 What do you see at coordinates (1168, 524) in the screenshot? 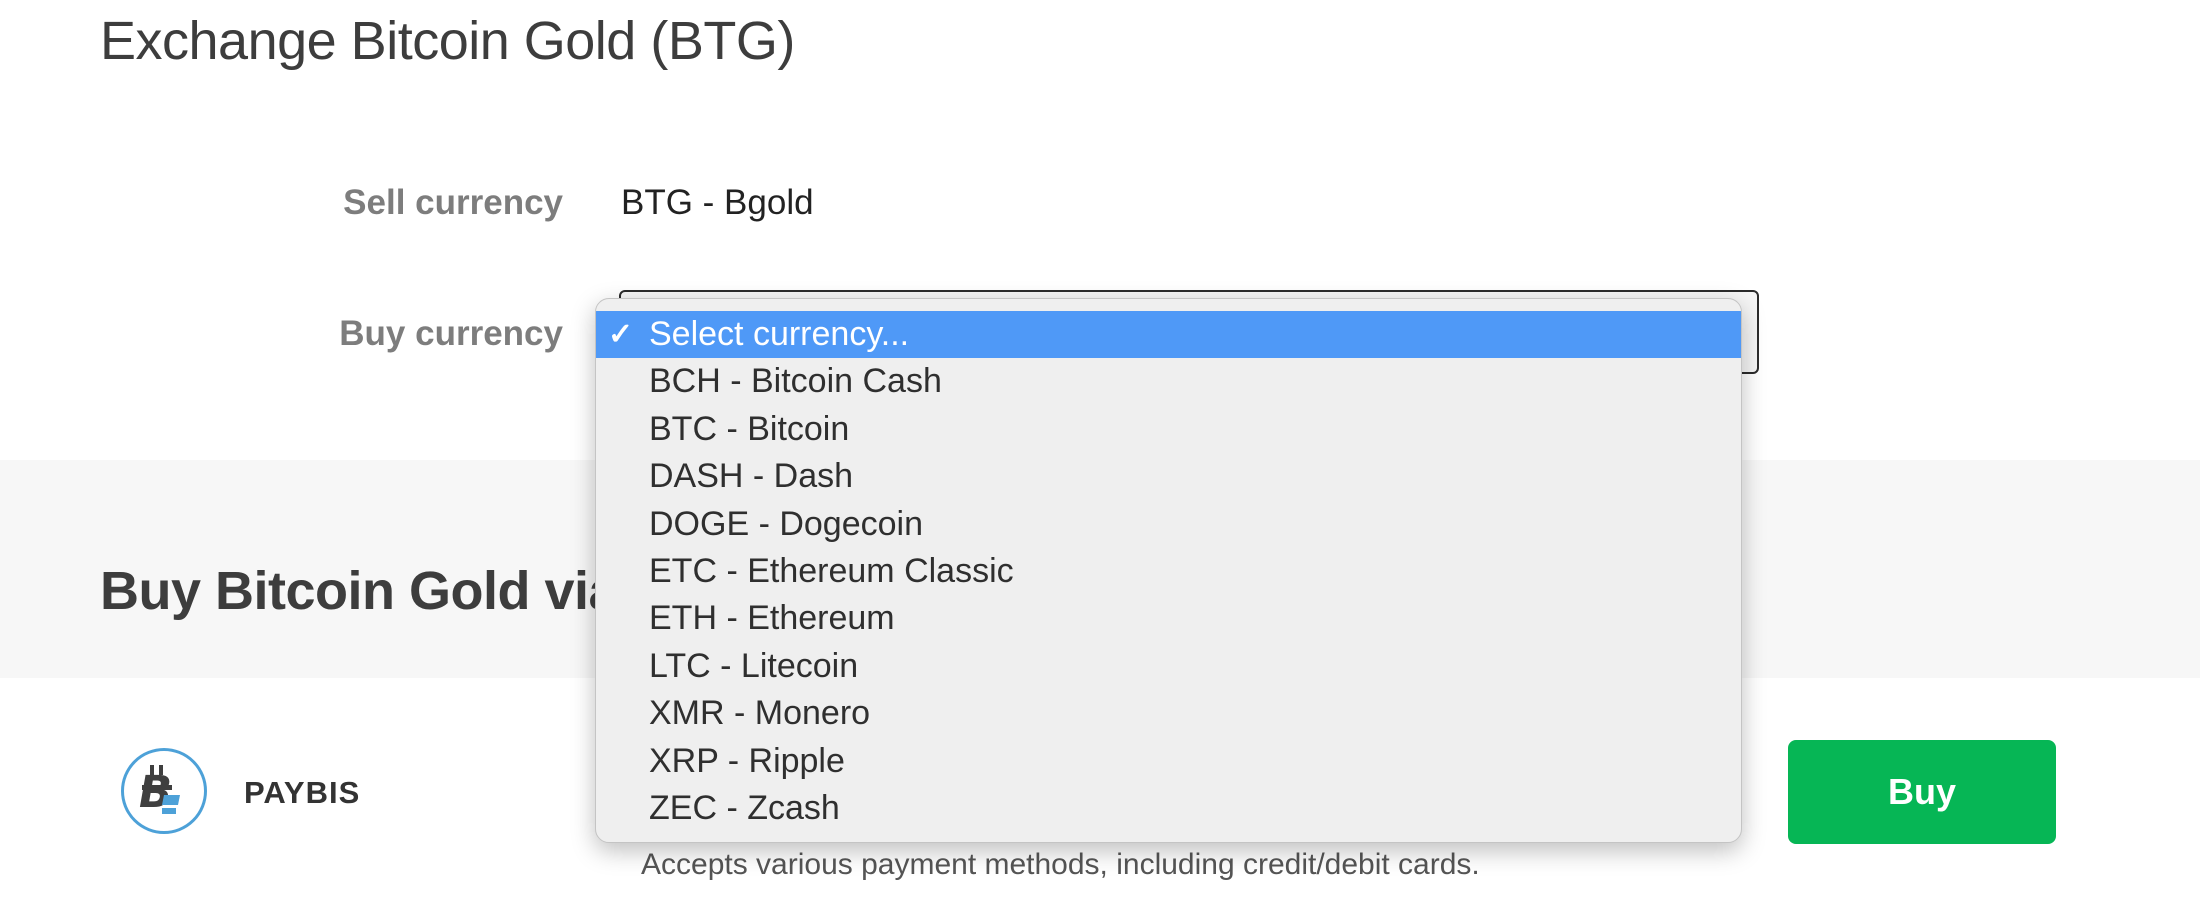
I see `currency-option: DOGE - Dogecoin` at bounding box center [1168, 524].